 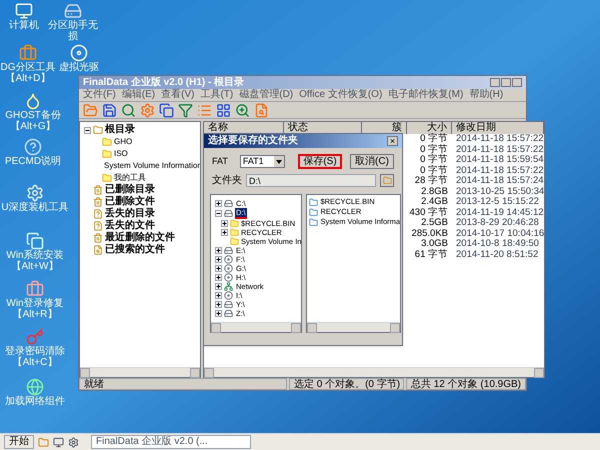 What do you see at coordinates (121, 154) in the screenshot?
I see `tree-item: ISO` at bounding box center [121, 154].